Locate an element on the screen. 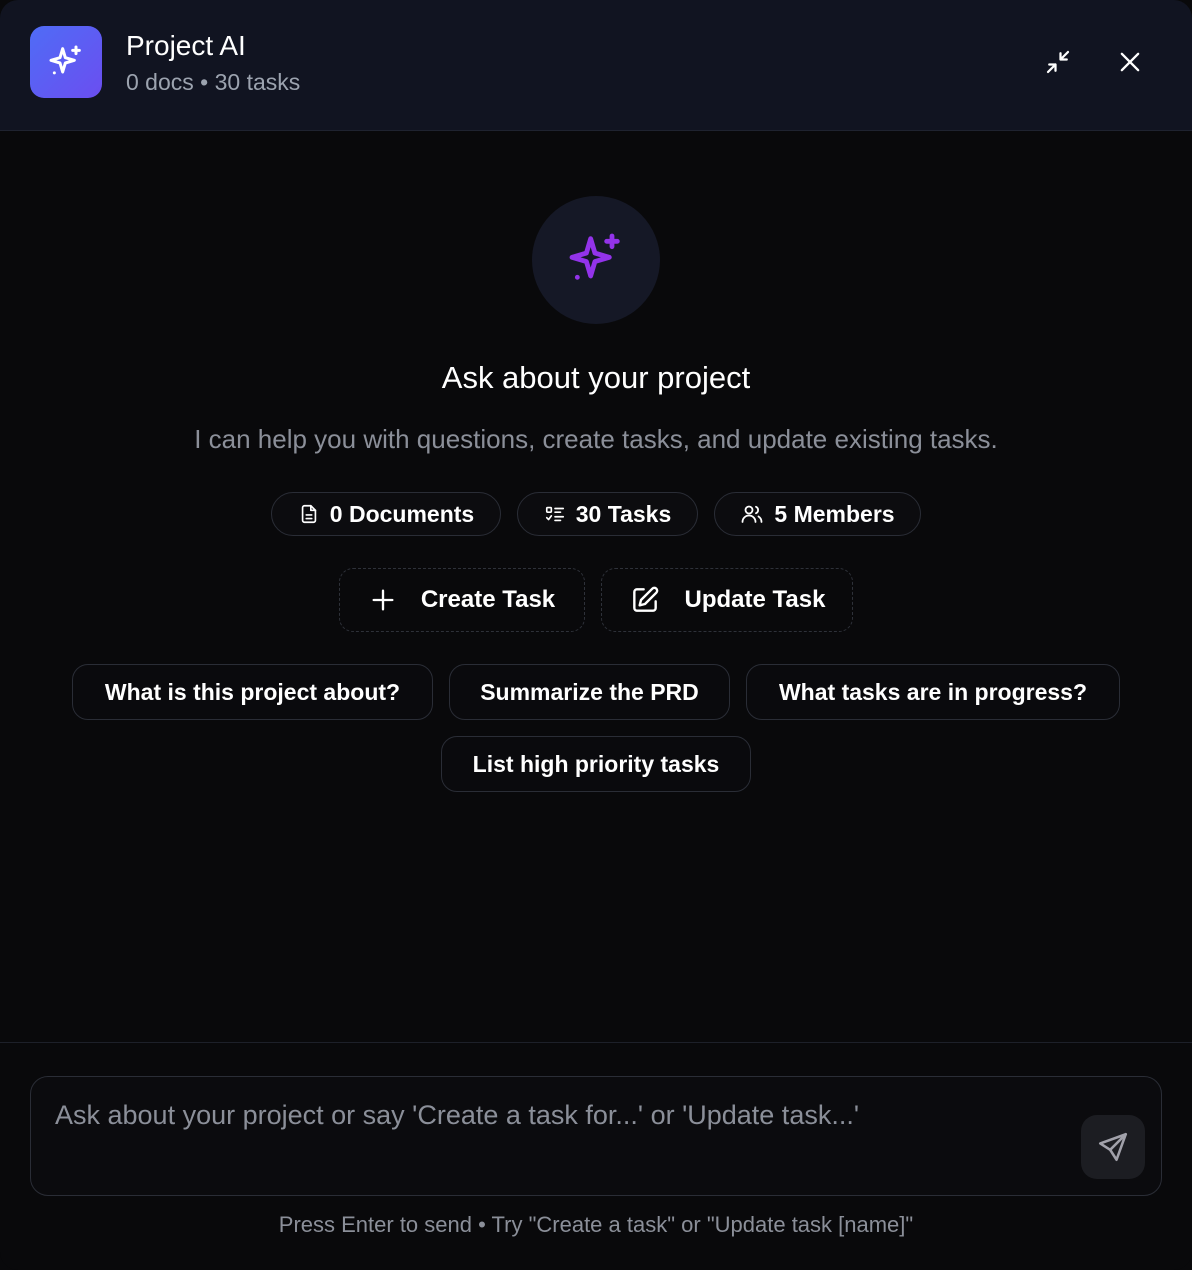 The height and width of the screenshot is (1270, 1192). send-icon is located at coordinates (1113, 1147).